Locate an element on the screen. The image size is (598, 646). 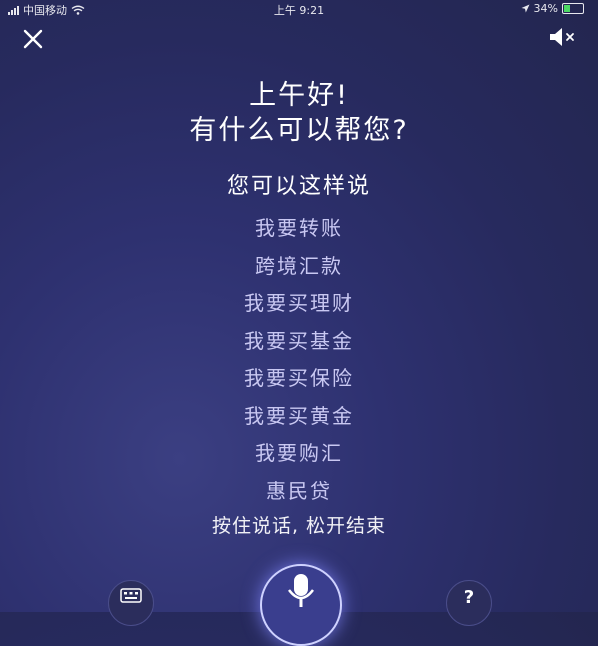
bottom-bar: ? is located at coordinates (299, 605).